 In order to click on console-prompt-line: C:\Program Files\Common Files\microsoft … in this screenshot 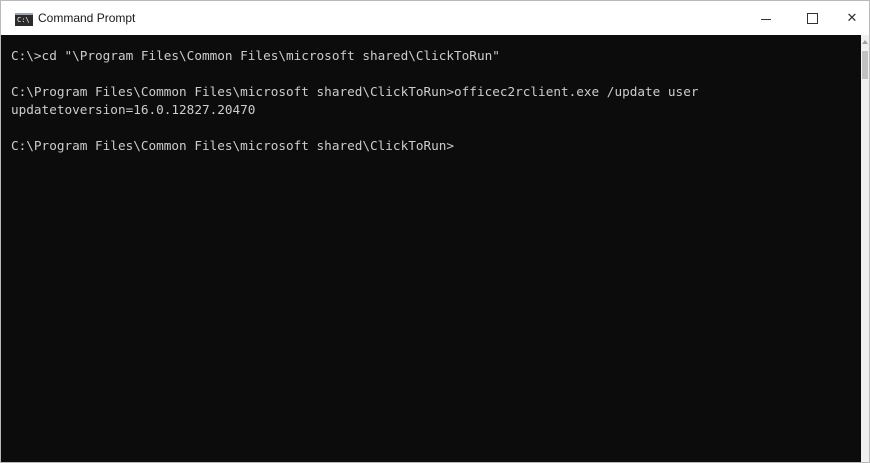, I will do `click(436, 146)`.